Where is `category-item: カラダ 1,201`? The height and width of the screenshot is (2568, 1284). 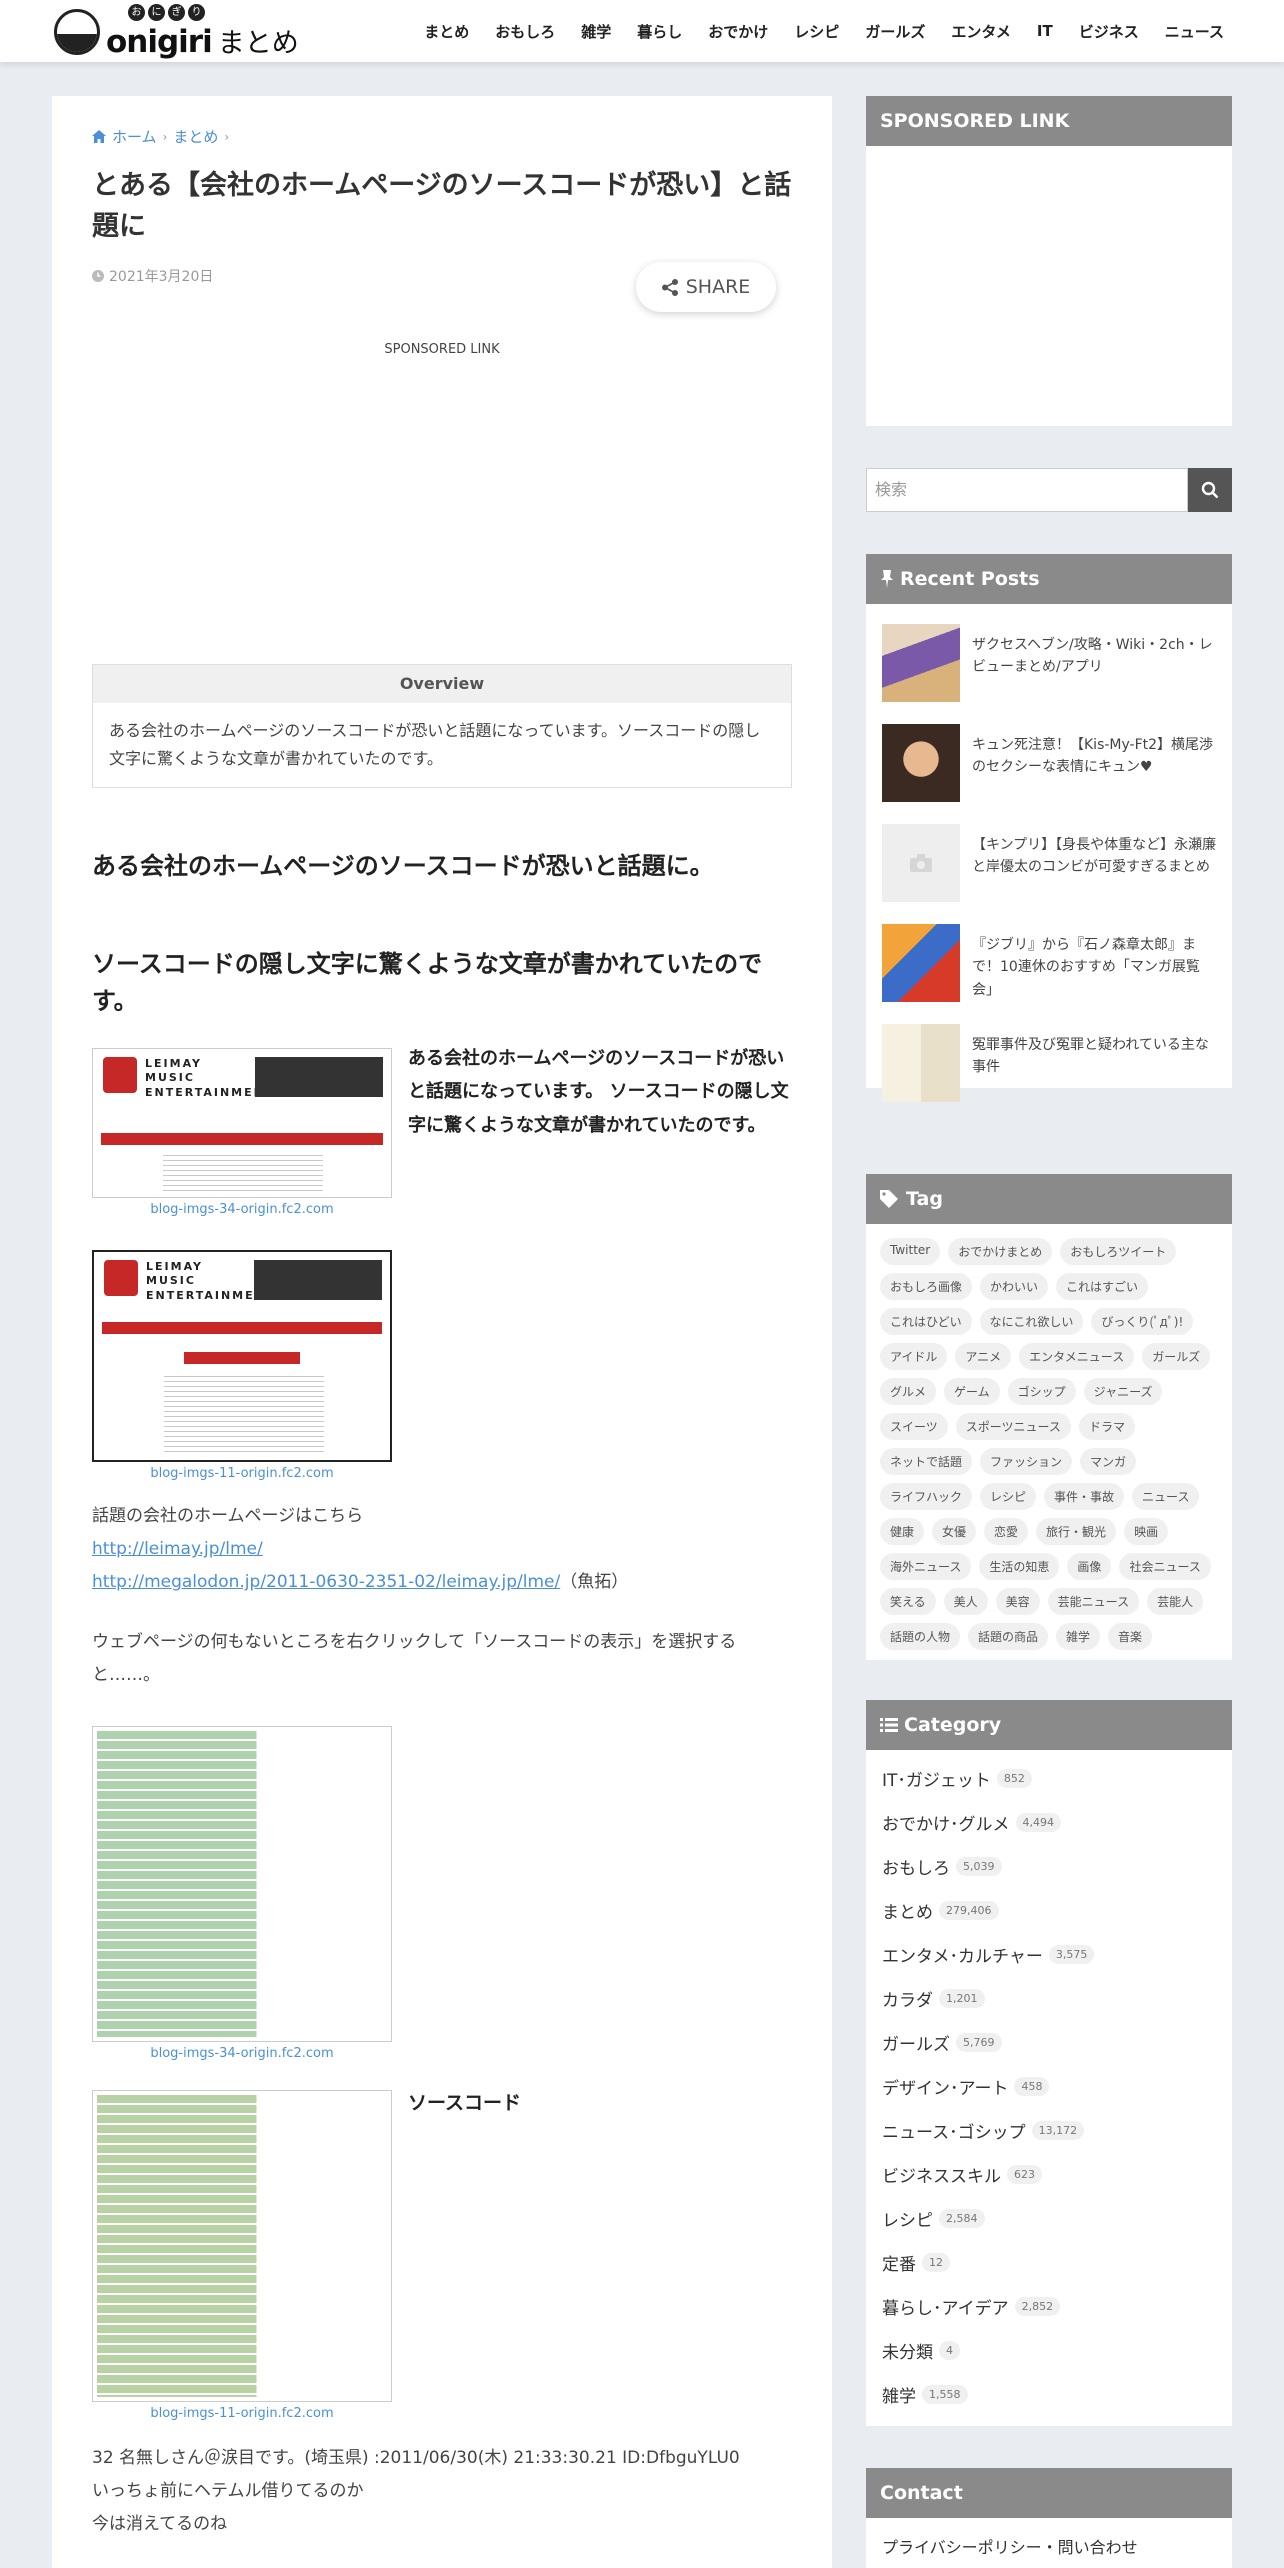 category-item: カラダ 1,201 is located at coordinates (933, 1998).